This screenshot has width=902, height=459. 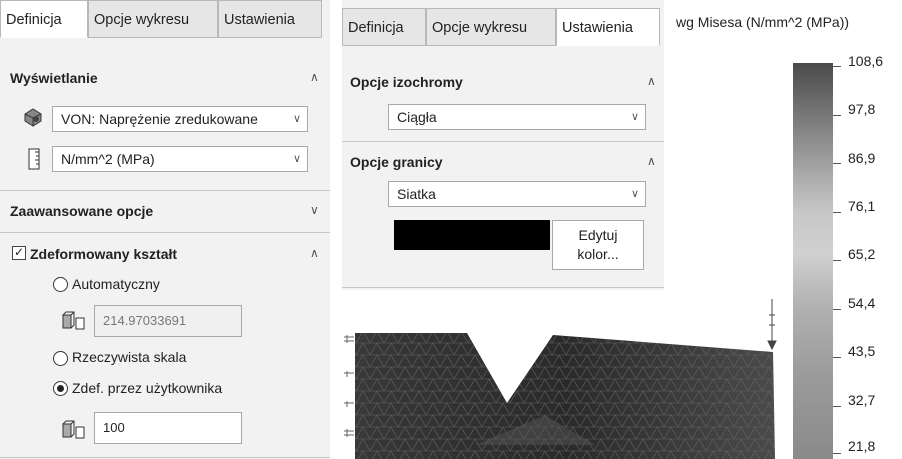 What do you see at coordinates (862, 400) in the screenshot?
I see `legend-tick-label: 32,7` at bounding box center [862, 400].